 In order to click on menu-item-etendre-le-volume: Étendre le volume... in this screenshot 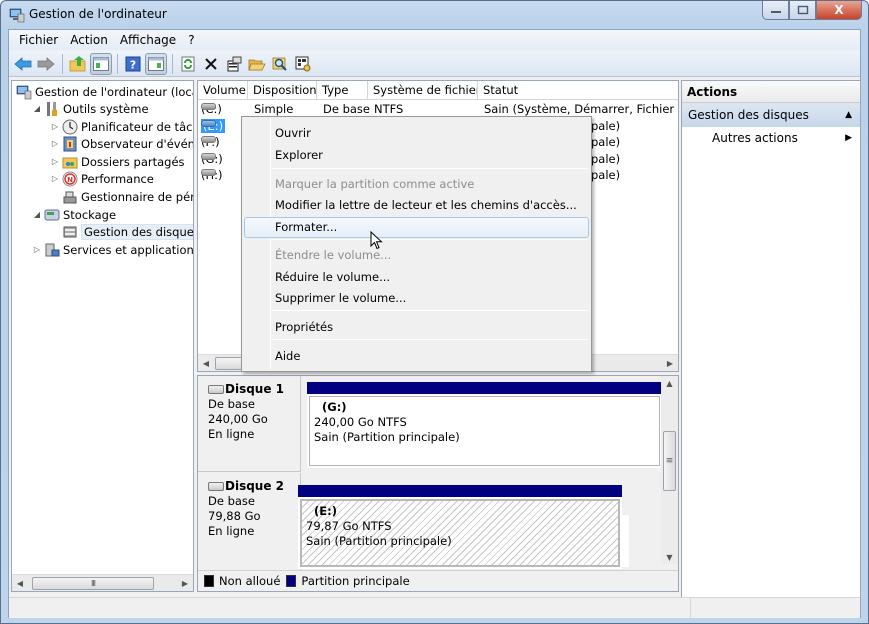, I will do `click(333, 255)`.